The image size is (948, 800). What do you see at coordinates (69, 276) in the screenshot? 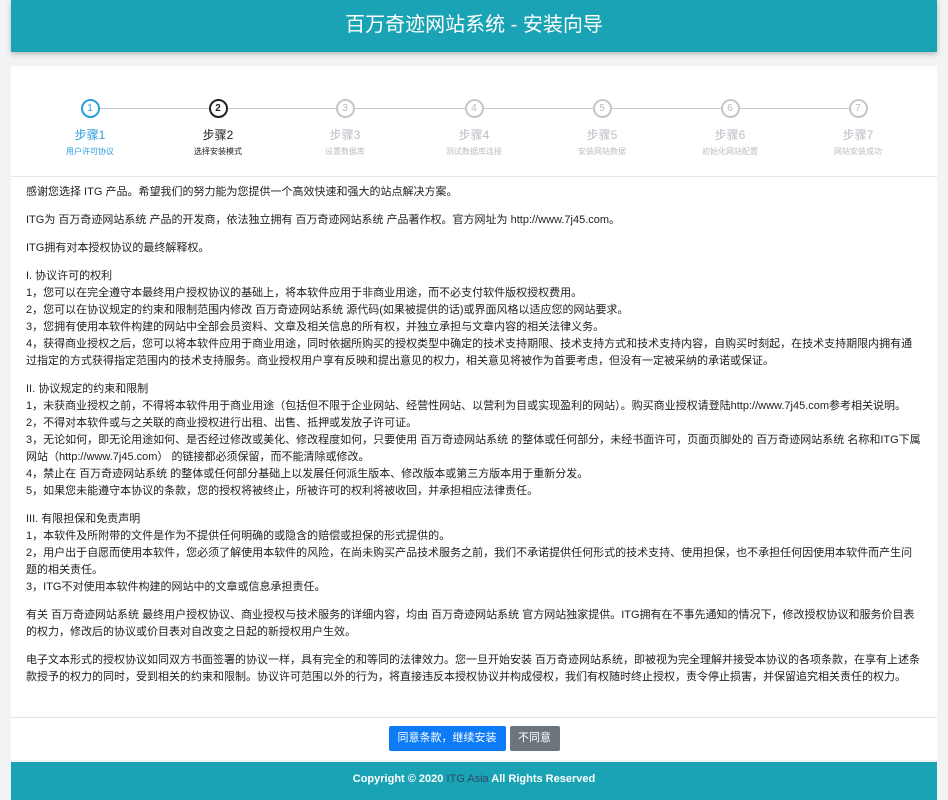
I see `section-heading: I. 协议许可的权利` at bounding box center [69, 276].